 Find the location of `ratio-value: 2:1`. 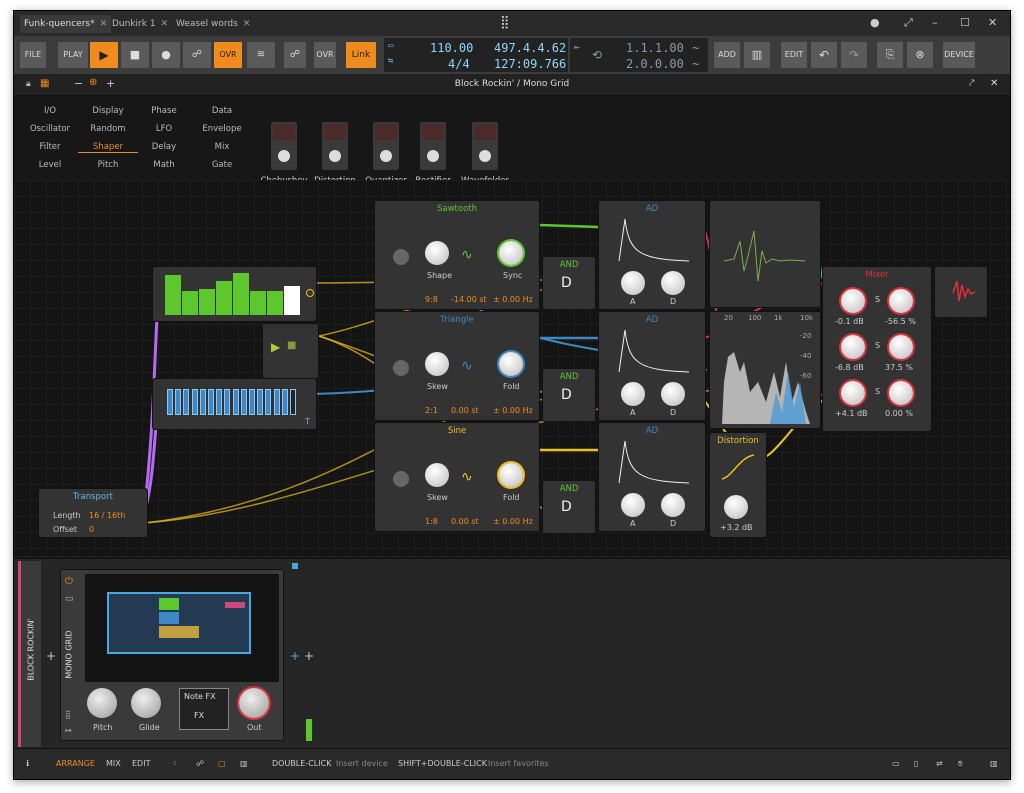

ratio-value: 2:1 is located at coordinates (431, 410).